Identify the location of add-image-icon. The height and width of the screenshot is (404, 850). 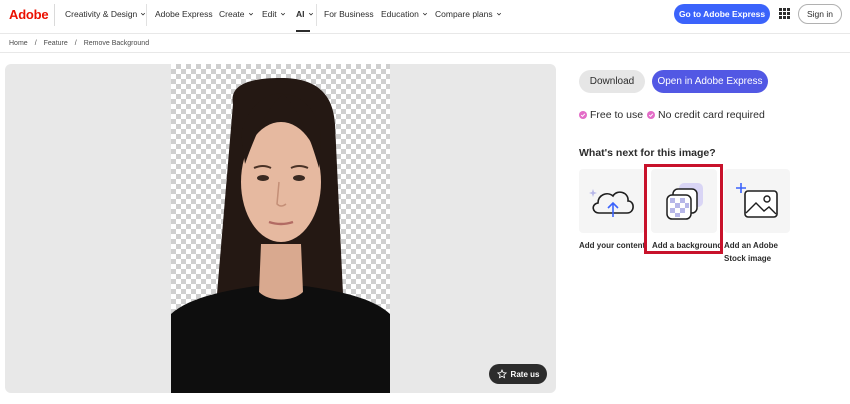
(757, 200).